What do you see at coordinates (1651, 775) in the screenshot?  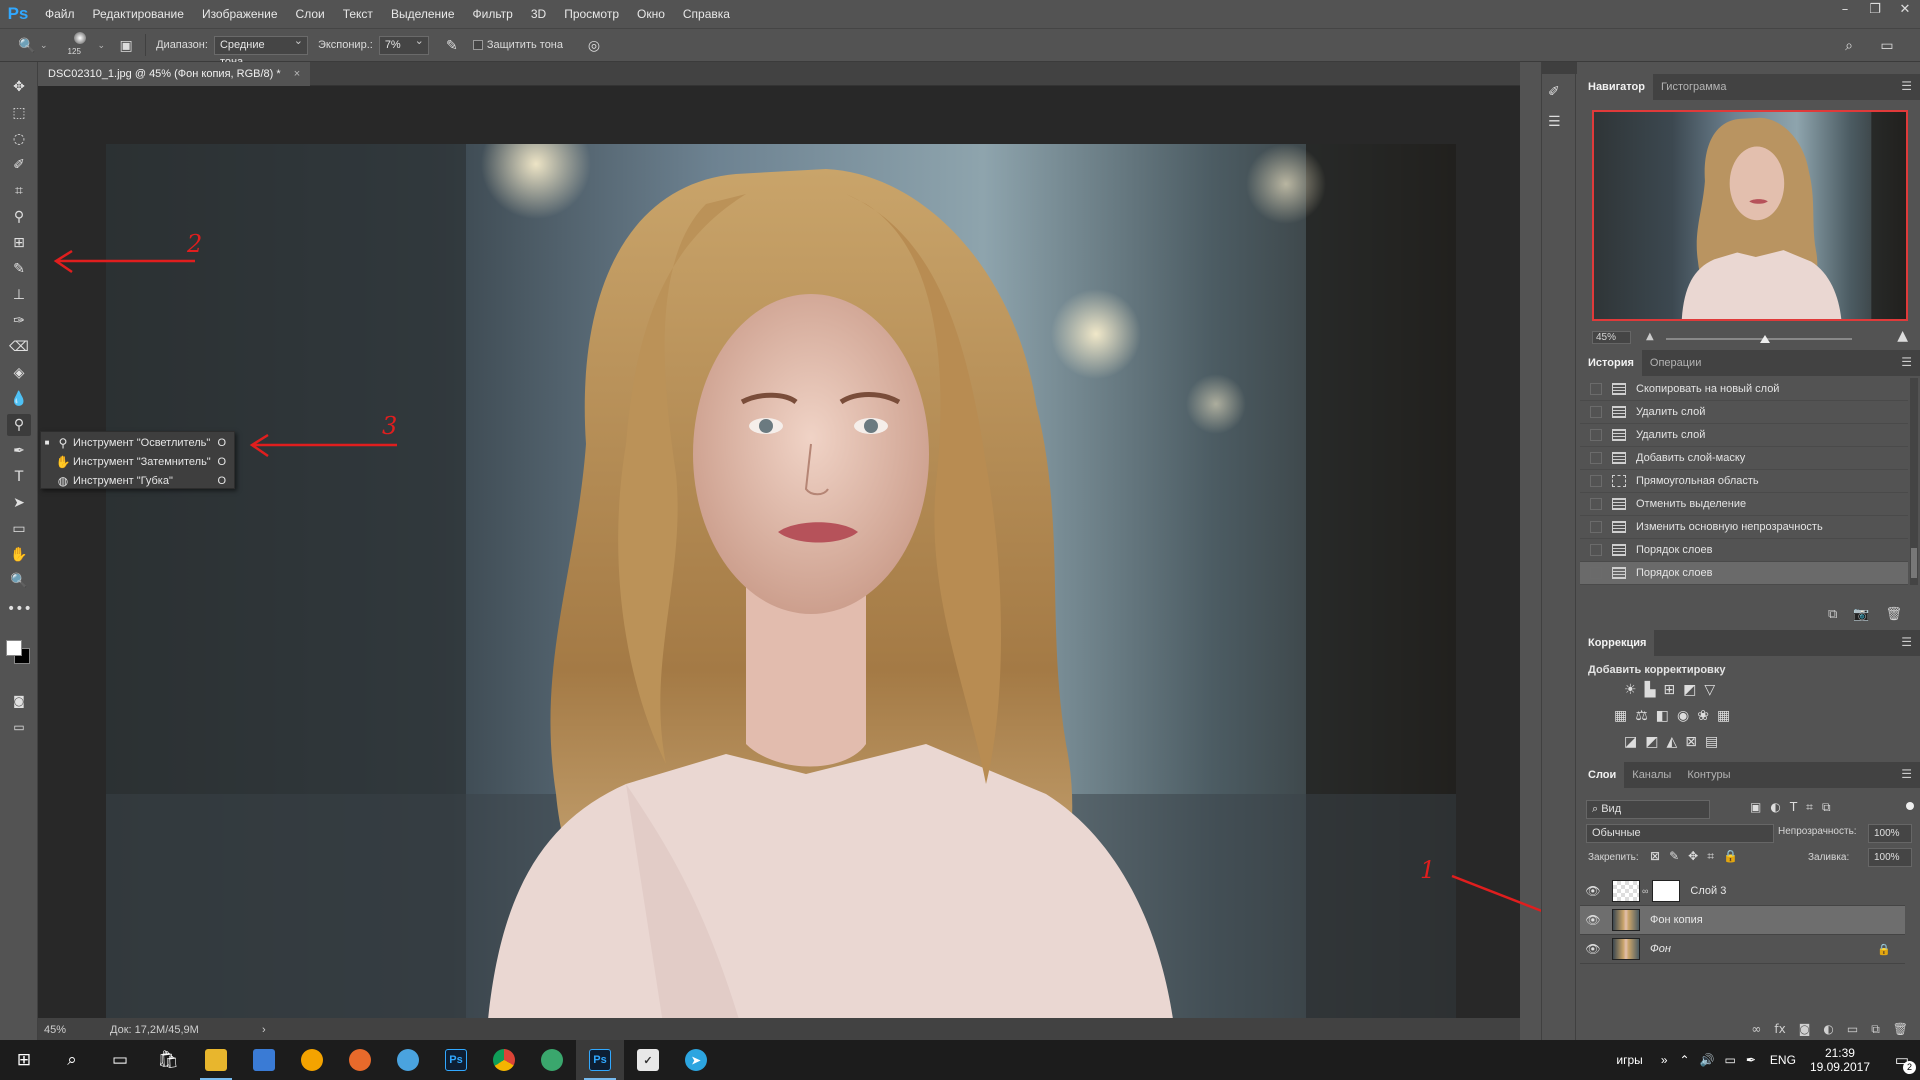 I see `tab-channels: Каналы` at bounding box center [1651, 775].